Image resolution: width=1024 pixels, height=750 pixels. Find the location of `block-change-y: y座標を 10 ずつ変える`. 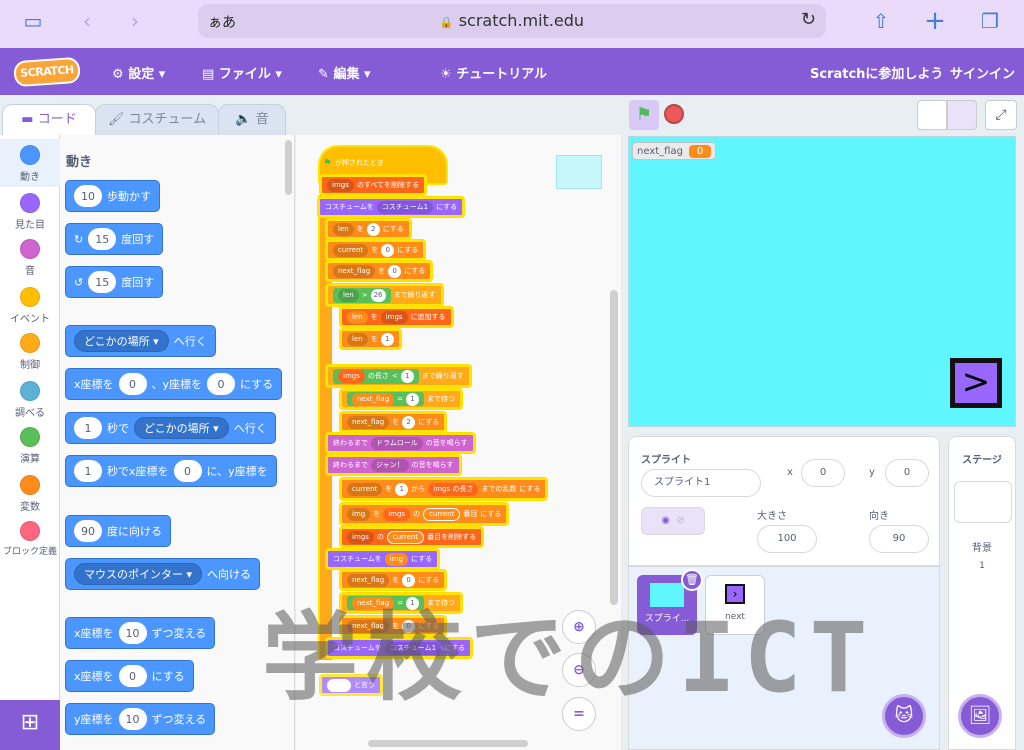

block-change-y: y座標を 10 ずつ変える is located at coordinates (140, 719).